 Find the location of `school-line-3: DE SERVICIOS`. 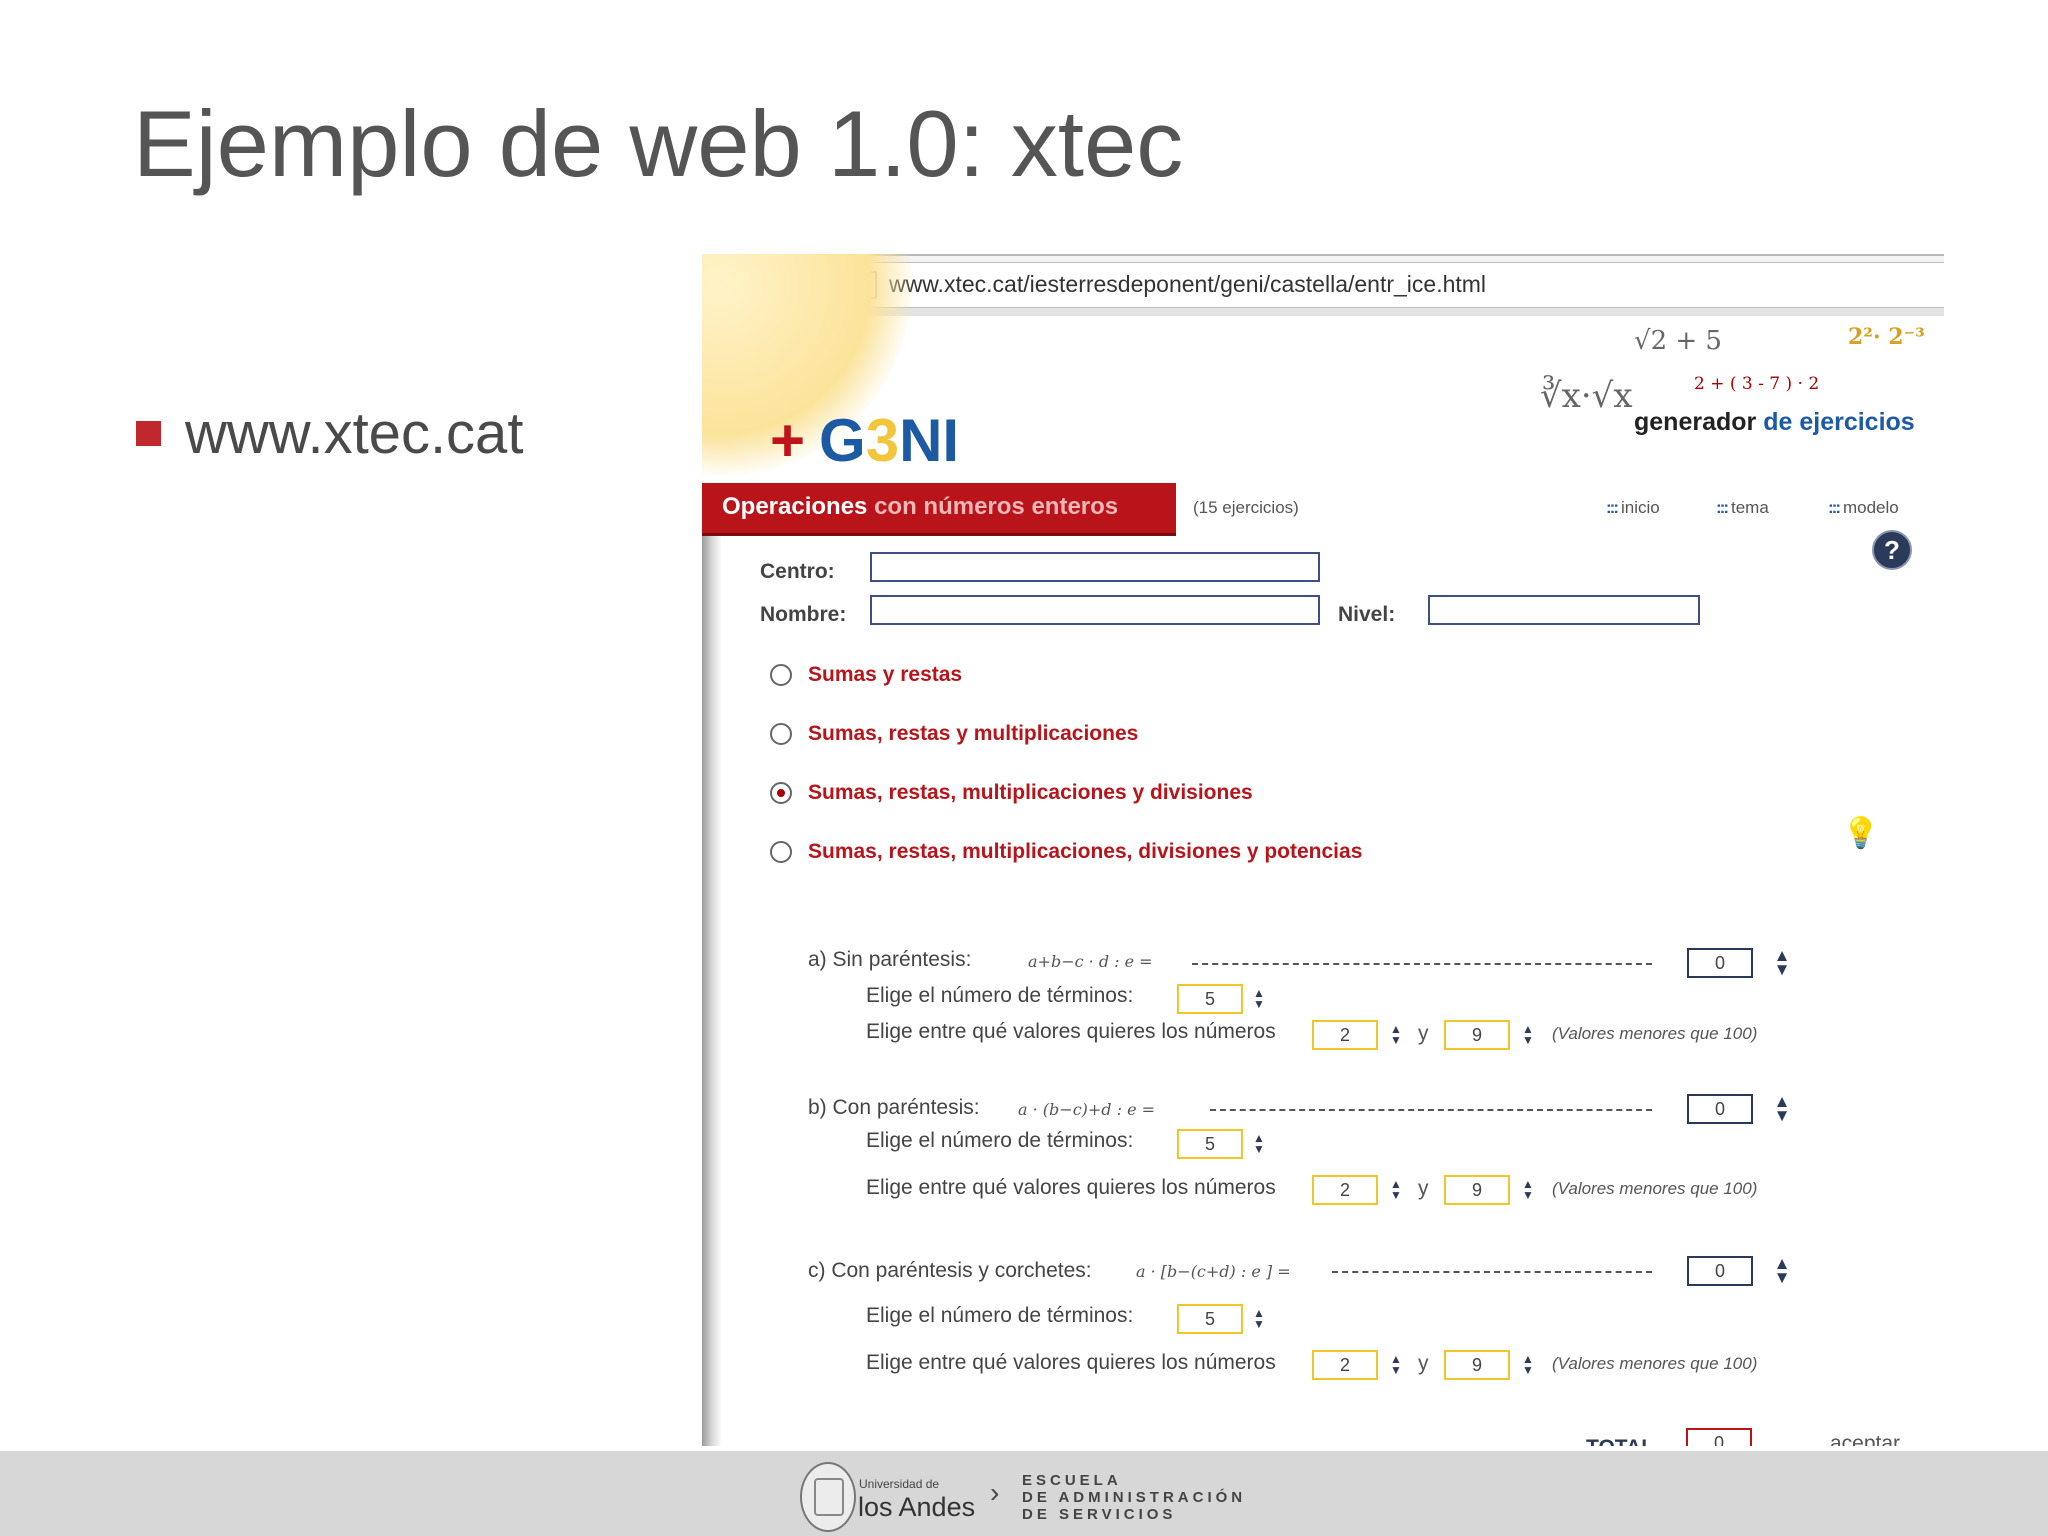

school-line-3: DE SERVICIOS is located at coordinates (1099, 1514).